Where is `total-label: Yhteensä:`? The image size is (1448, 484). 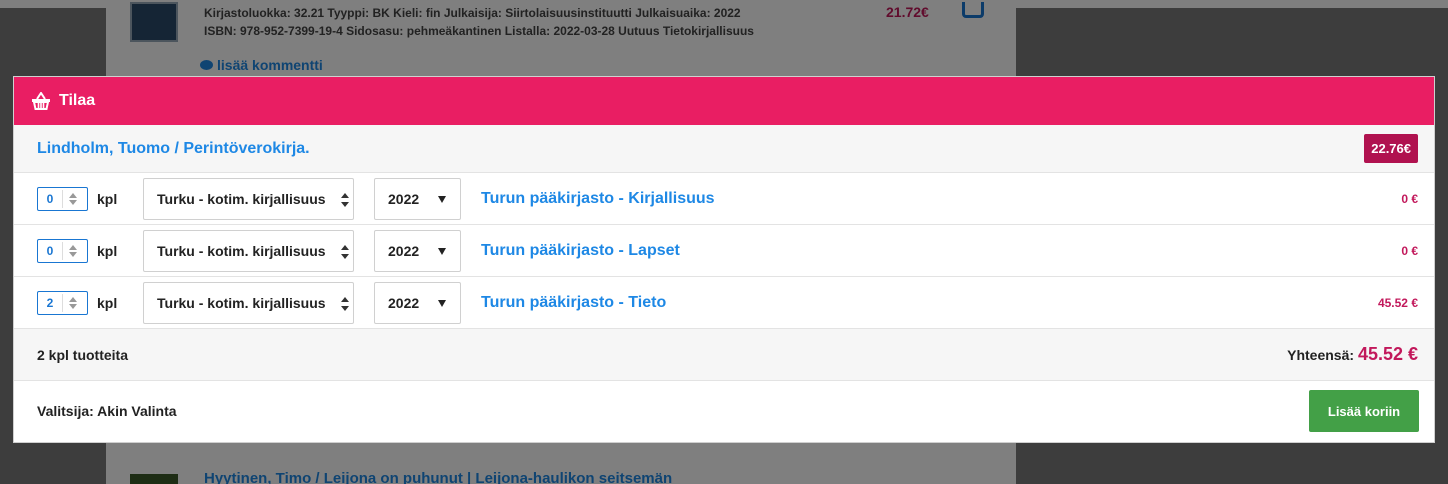
total-label: Yhteensä: is located at coordinates (1321, 355).